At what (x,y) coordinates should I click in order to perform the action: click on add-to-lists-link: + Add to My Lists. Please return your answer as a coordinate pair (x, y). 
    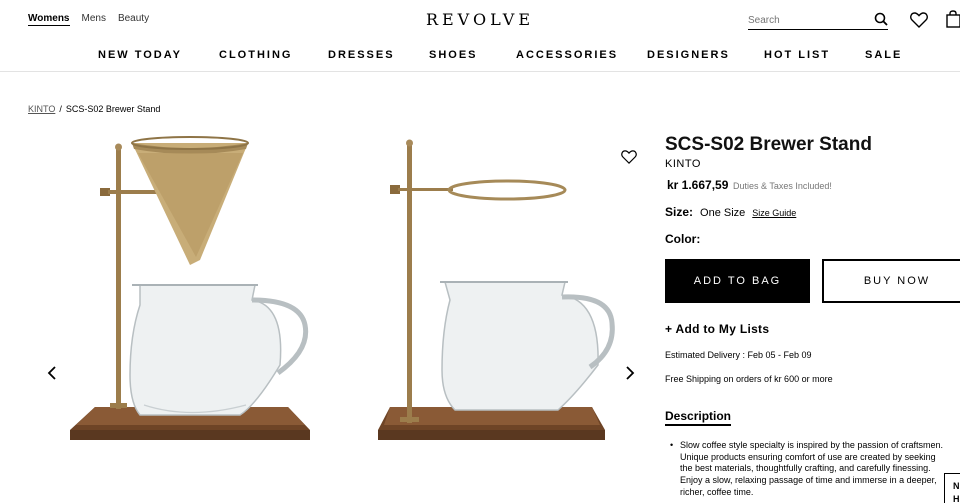
    Looking at the image, I should click on (717, 329).